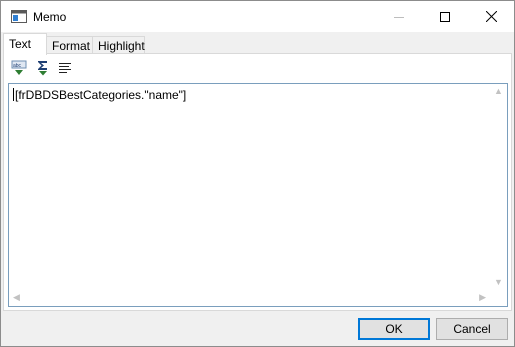  What do you see at coordinates (482, 297) in the screenshot?
I see `scroll-right-icon: ▶` at bounding box center [482, 297].